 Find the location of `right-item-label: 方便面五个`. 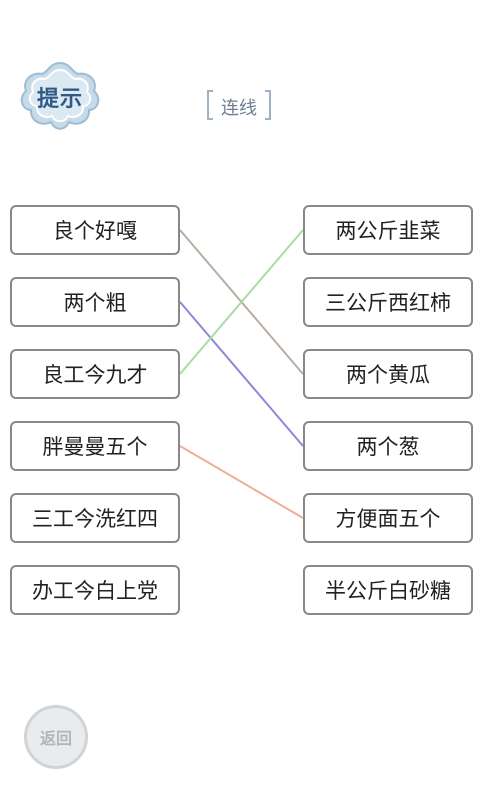

right-item-label: 方便面五个 is located at coordinates (388, 519).